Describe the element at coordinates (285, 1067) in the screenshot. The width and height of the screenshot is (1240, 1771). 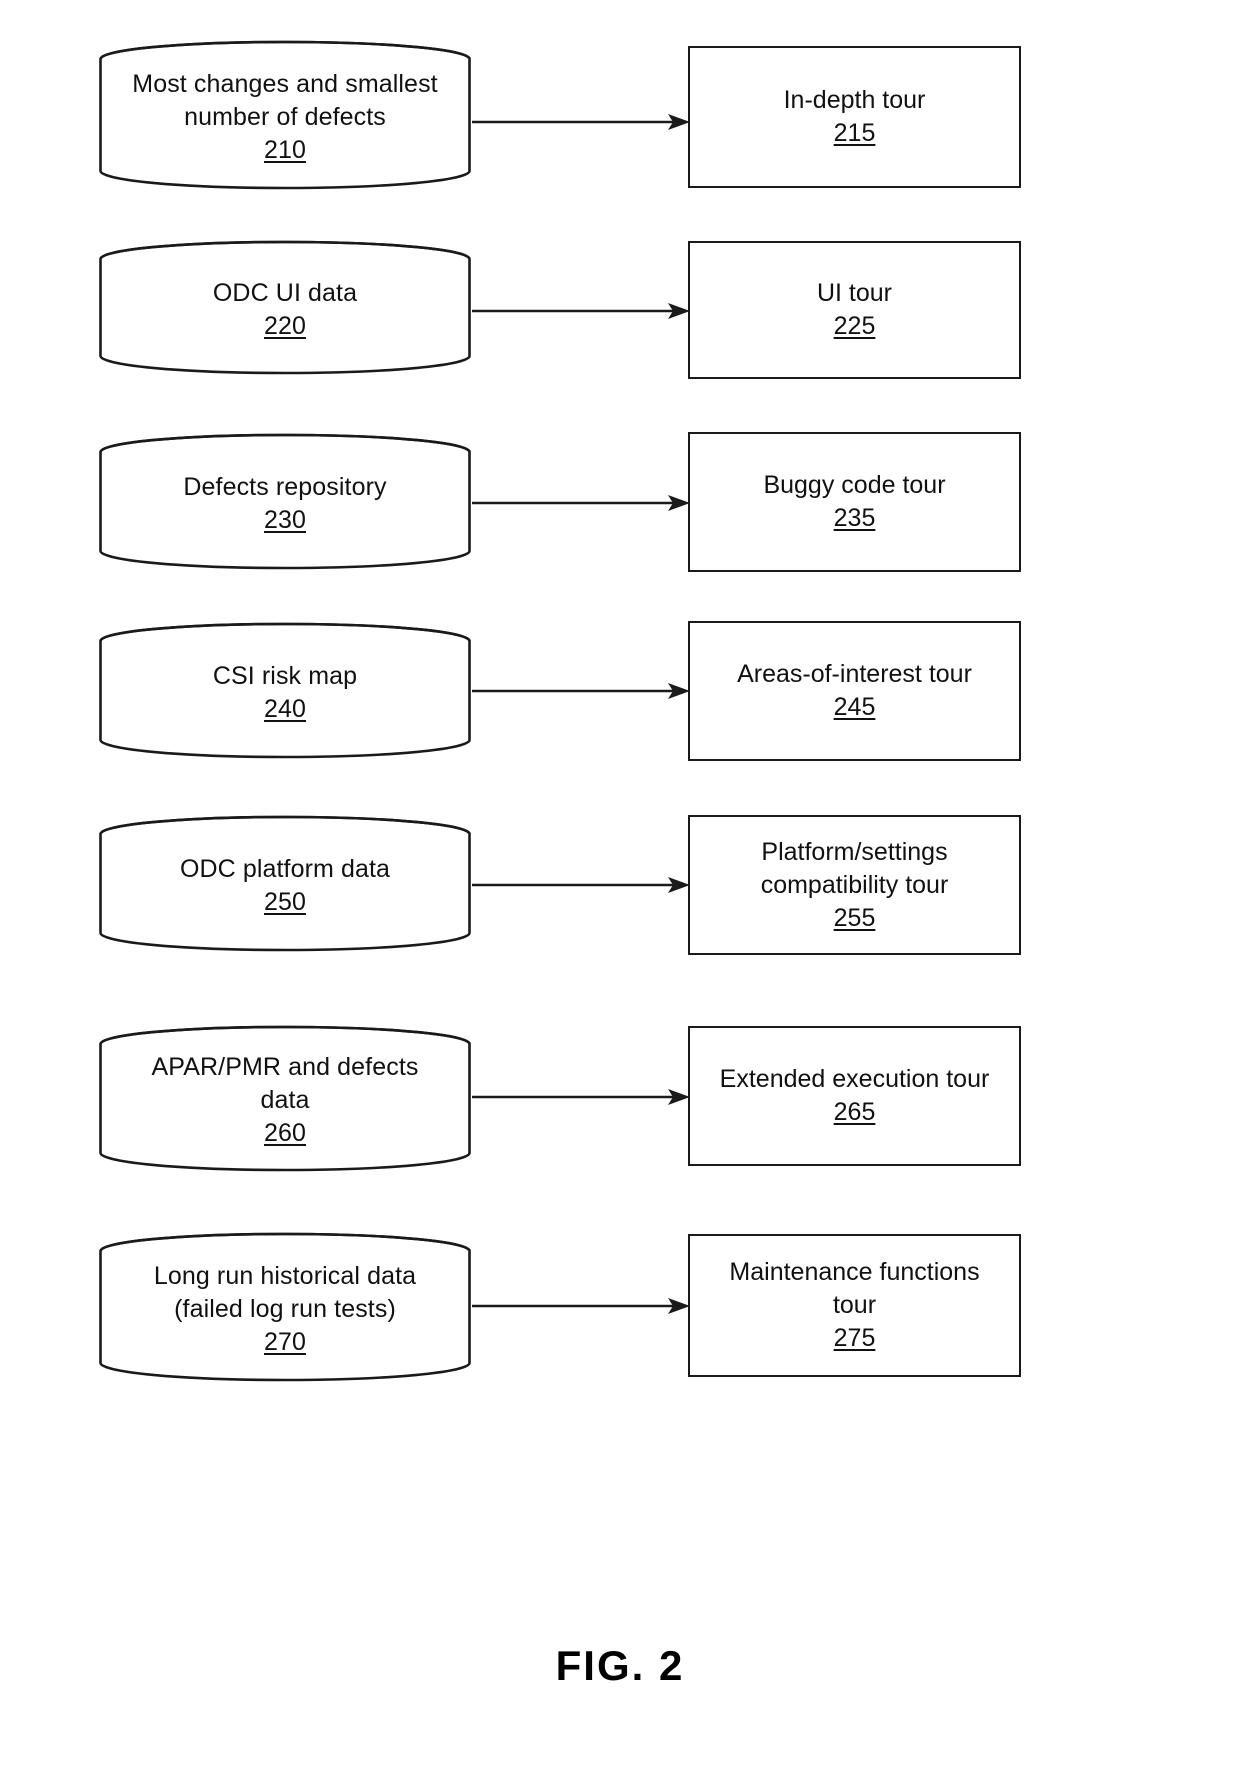
I see `data-store-text-line: APAR/PMR and defects` at that location.